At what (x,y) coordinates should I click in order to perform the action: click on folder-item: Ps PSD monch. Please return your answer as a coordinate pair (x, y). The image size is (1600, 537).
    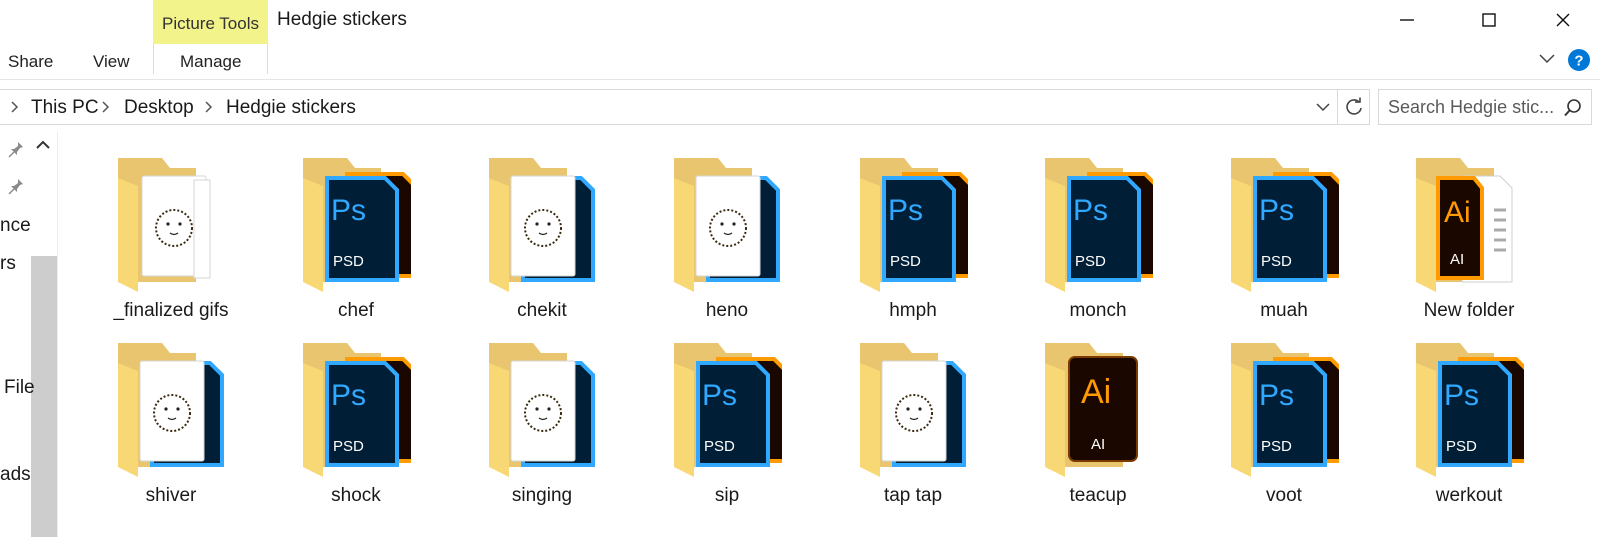
    Looking at the image, I should click on (1098, 238).